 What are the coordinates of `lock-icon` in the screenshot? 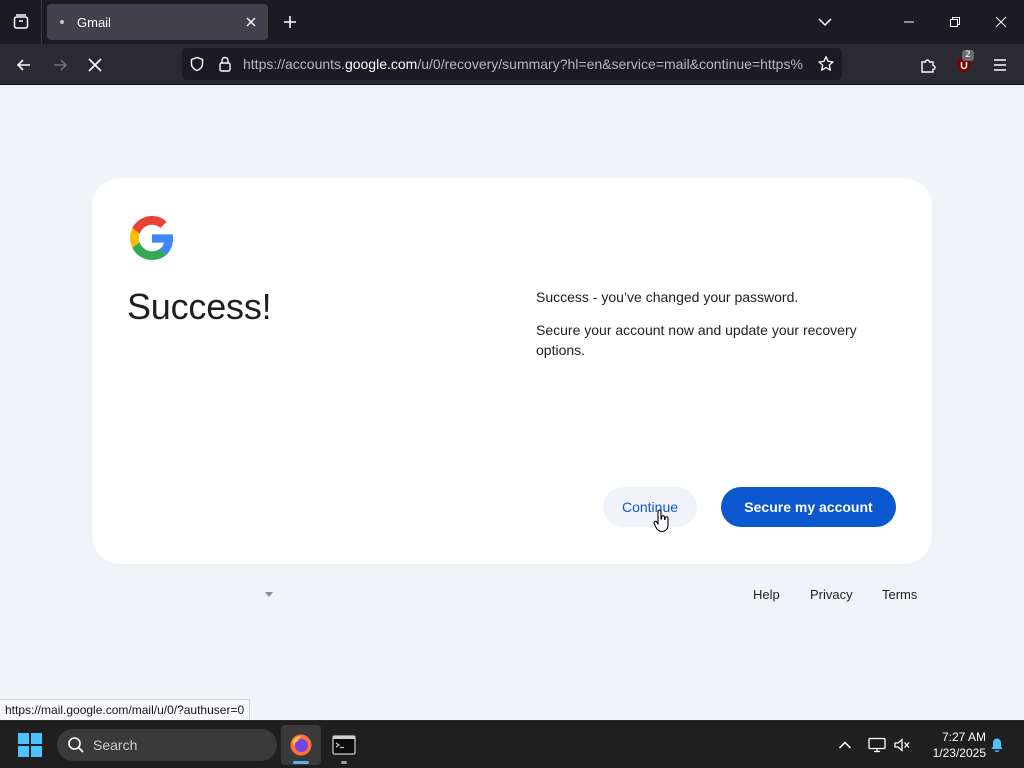 It's located at (225, 64).